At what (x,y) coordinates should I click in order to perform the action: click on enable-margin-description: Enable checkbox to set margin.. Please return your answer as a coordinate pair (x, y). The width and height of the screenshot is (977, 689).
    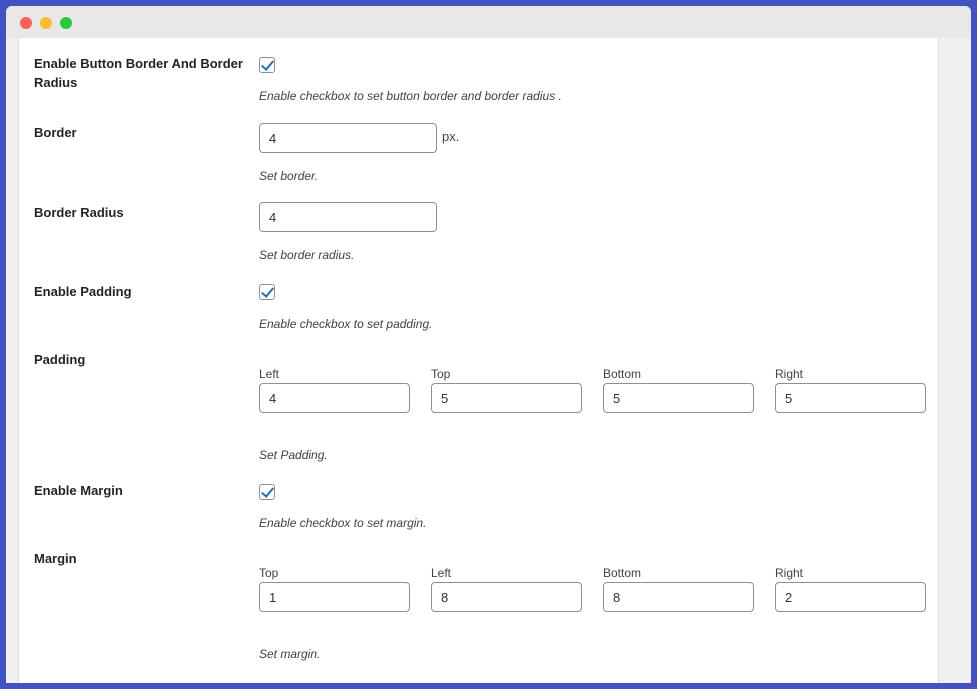
    Looking at the image, I should click on (343, 523).